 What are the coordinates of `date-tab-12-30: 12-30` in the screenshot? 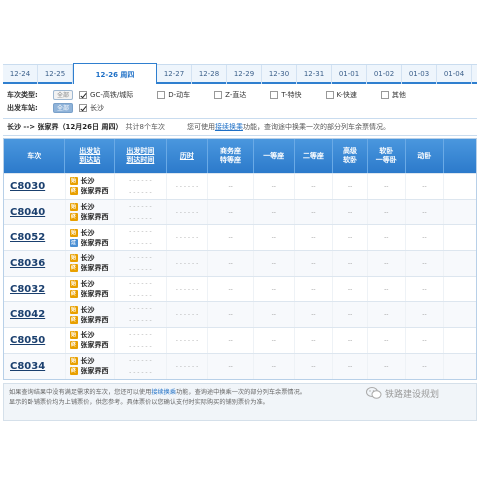 It's located at (279, 74).